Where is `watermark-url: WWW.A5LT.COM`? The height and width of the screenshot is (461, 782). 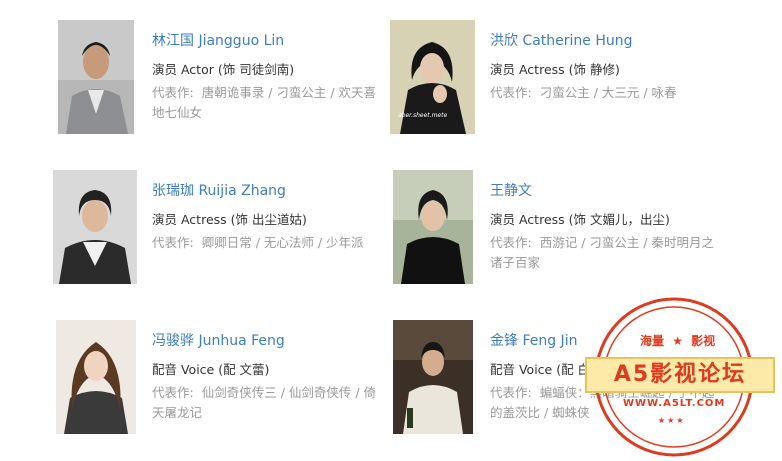
watermark-url: WWW.A5LT.COM is located at coordinates (674, 403).